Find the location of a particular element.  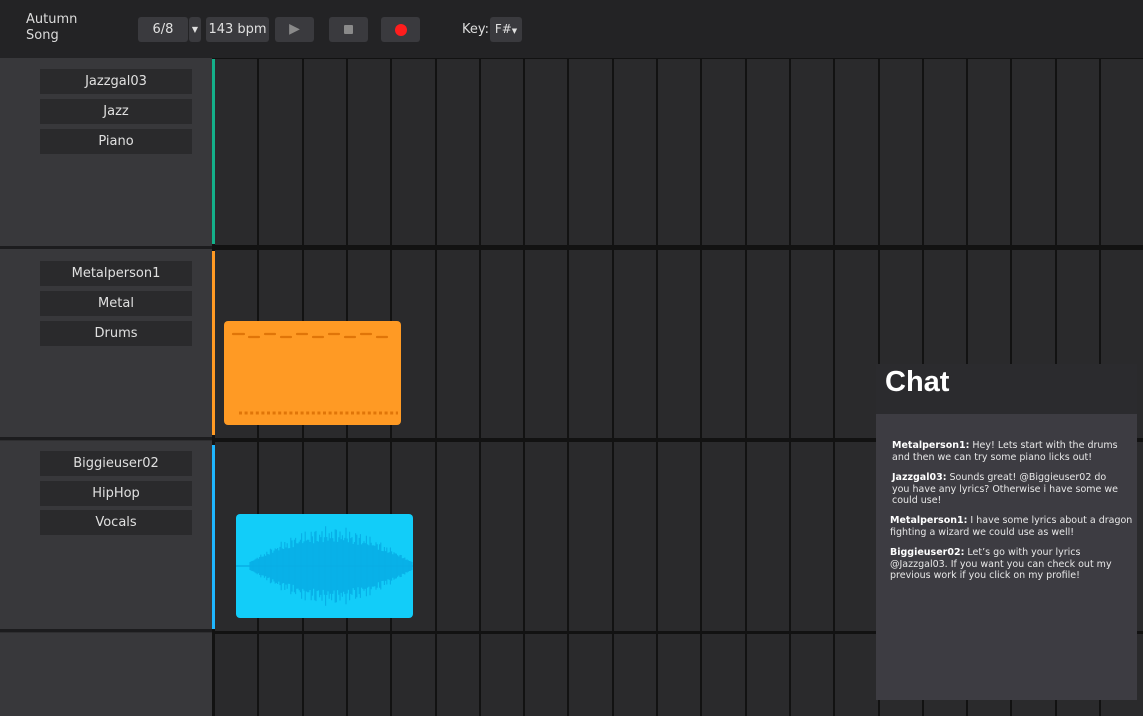

track-user-tag: Metalperson1 is located at coordinates (116, 273).